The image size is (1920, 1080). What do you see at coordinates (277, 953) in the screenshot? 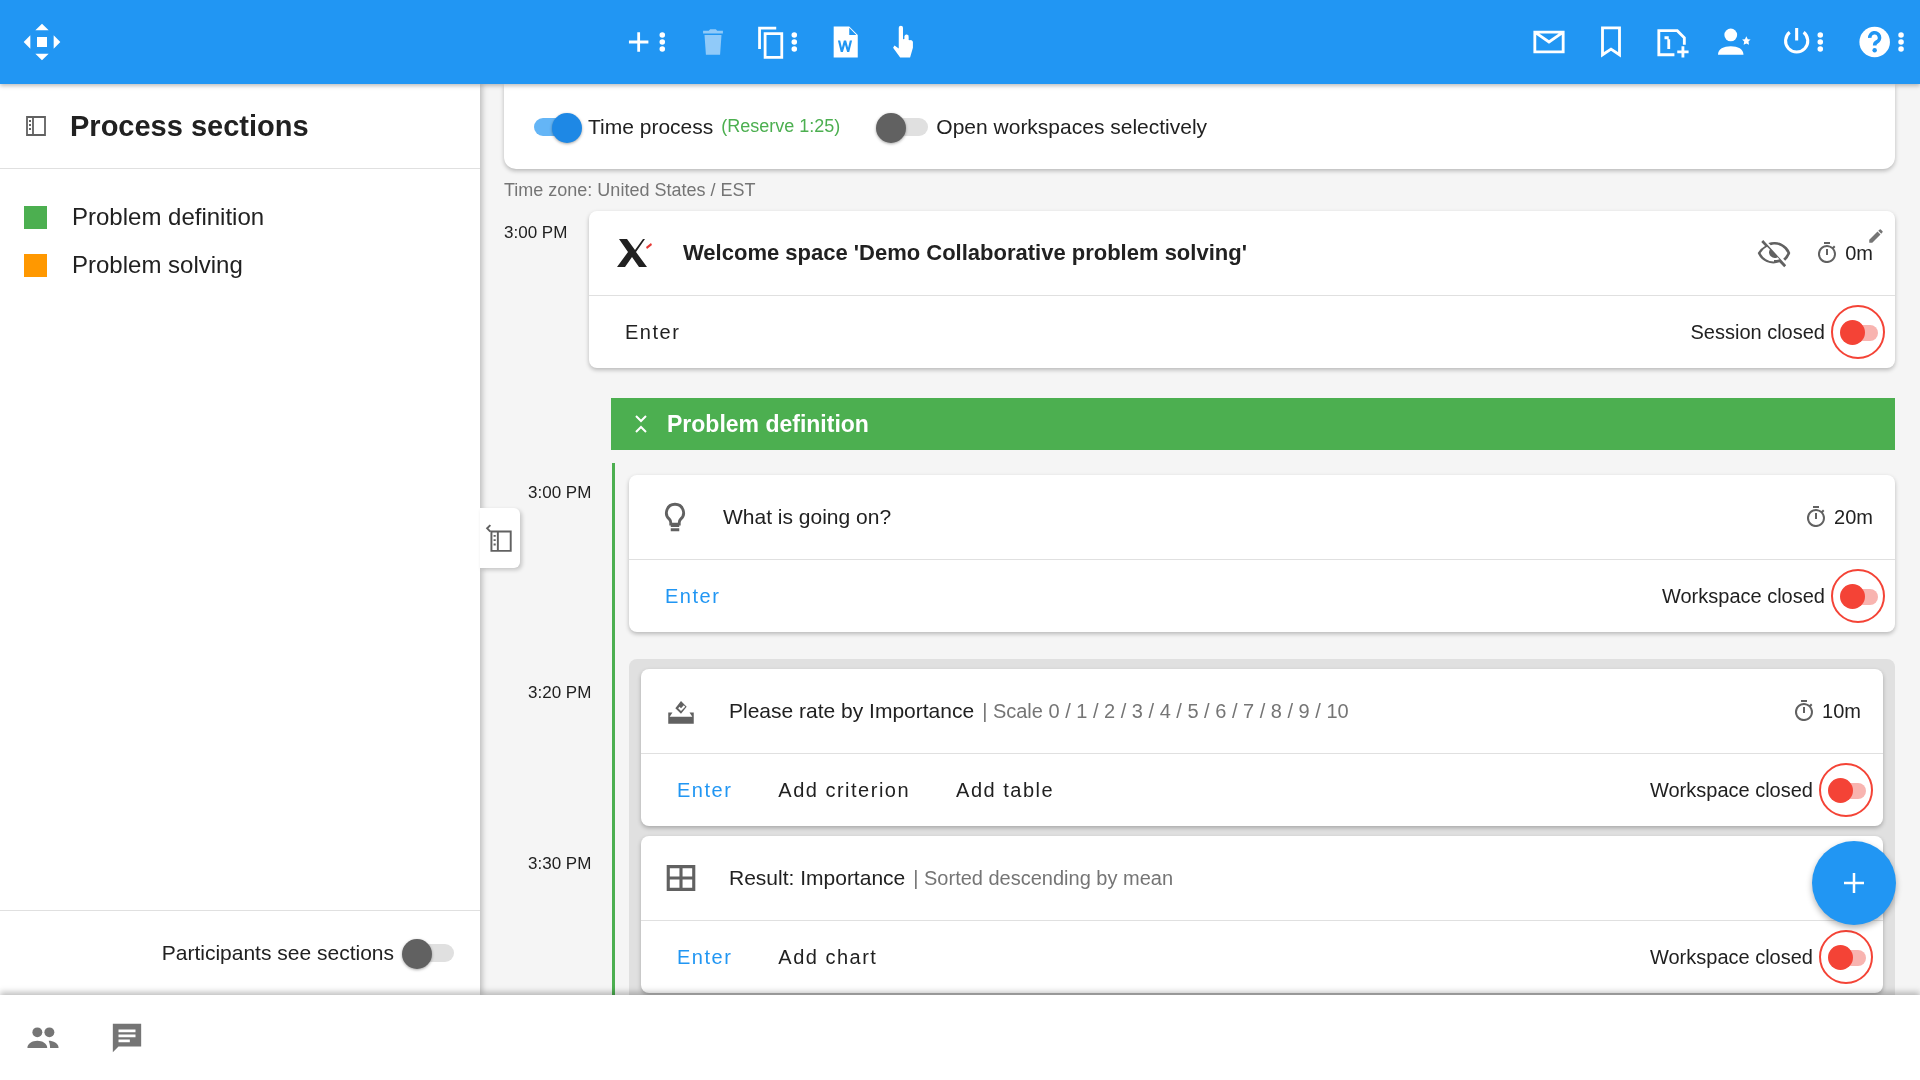
I see `toggle-label: Participants see sections` at bounding box center [277, 953].